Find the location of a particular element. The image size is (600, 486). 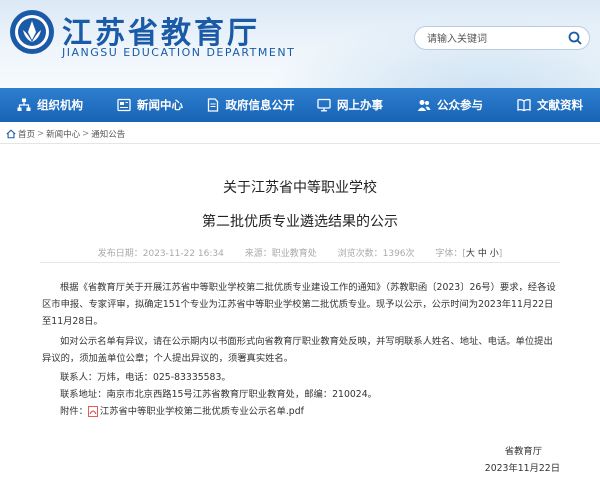

breadcrumb-divider is located at coordinates (300, 143).